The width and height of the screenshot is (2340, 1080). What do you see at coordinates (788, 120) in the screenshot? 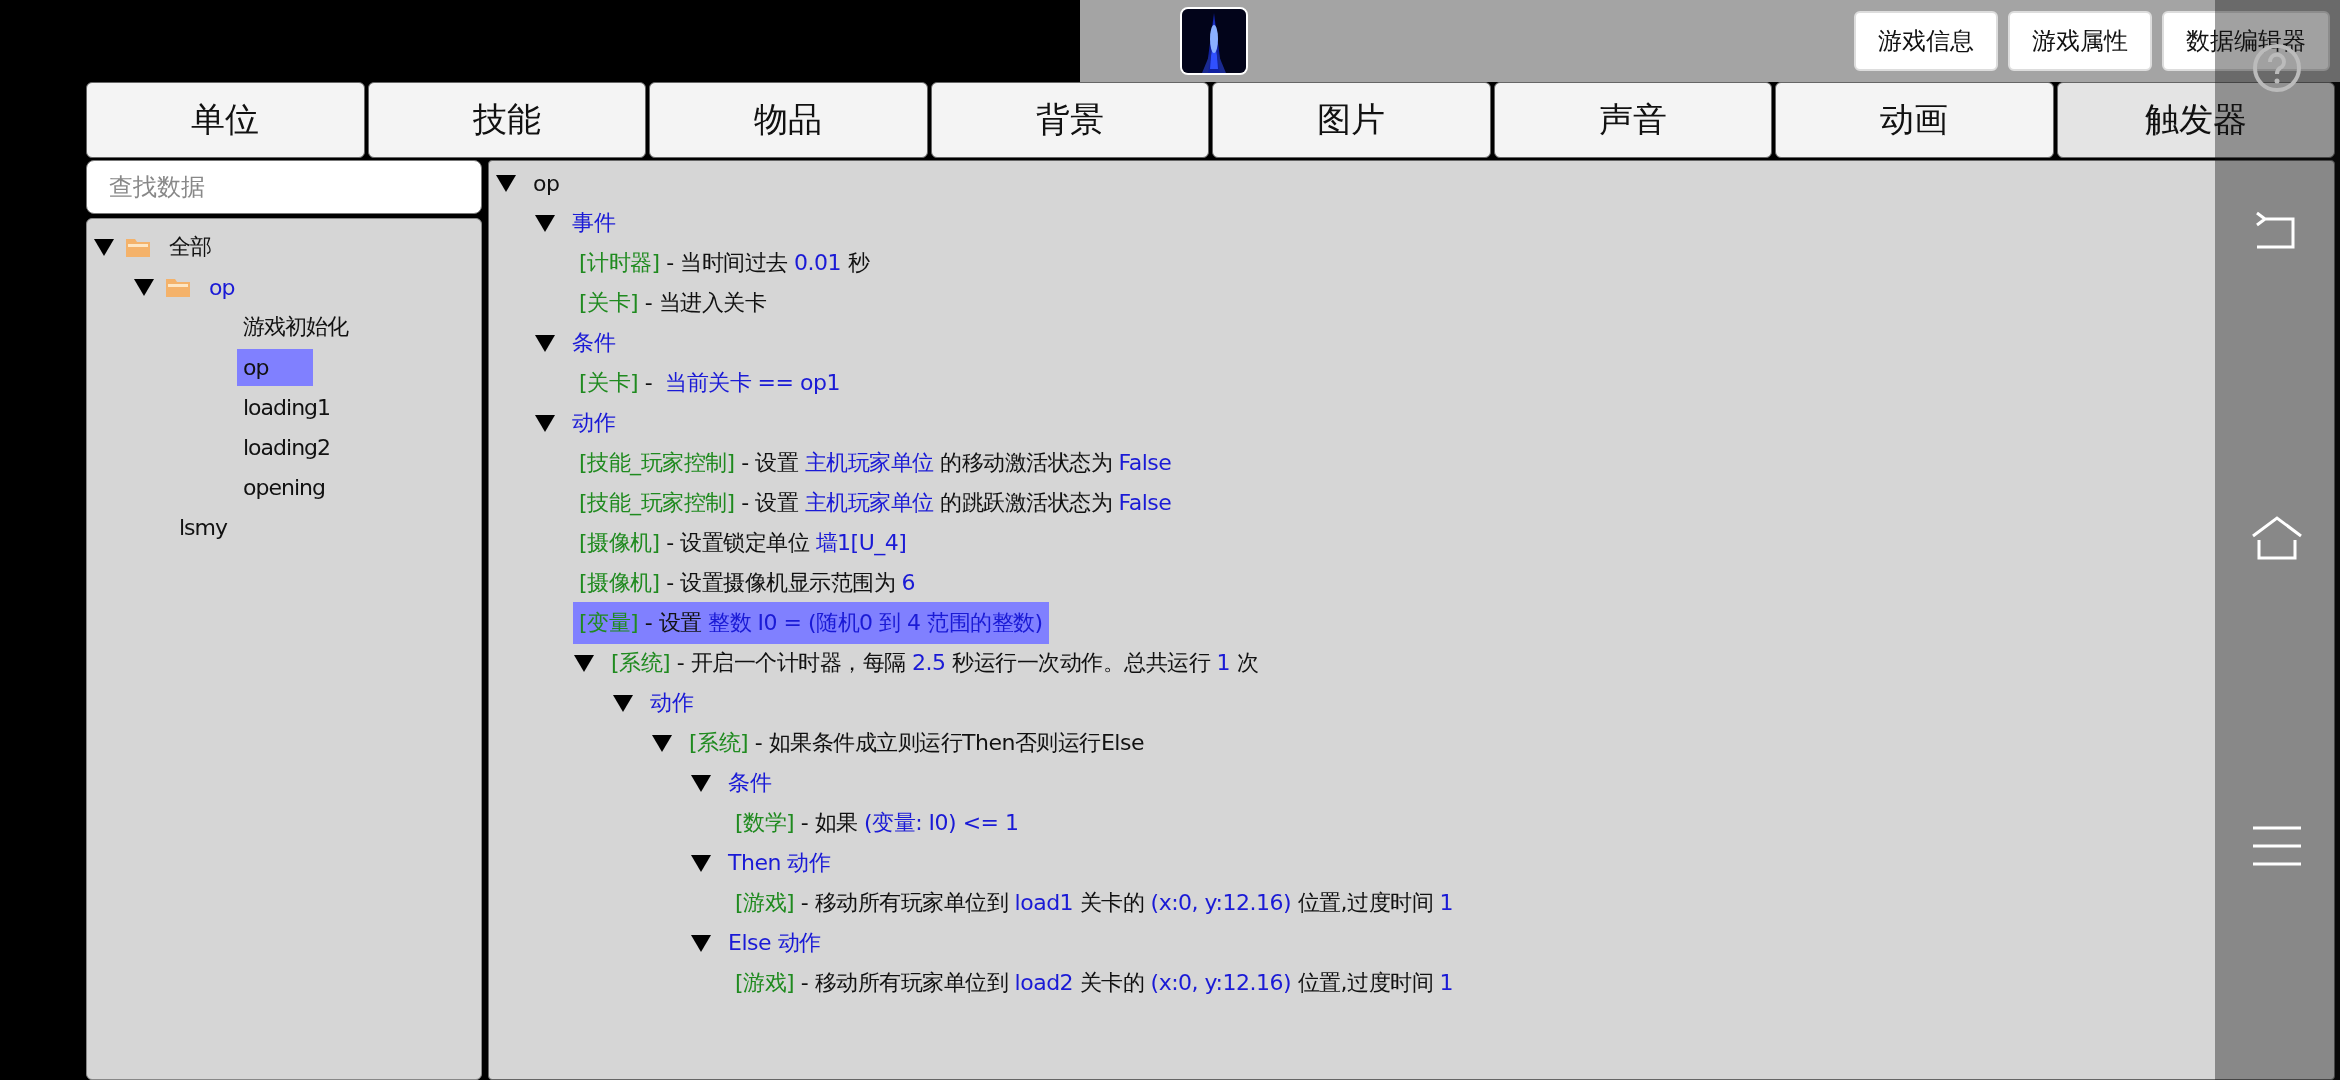
I see `tab: 物品` at bounding box center [788, 120].